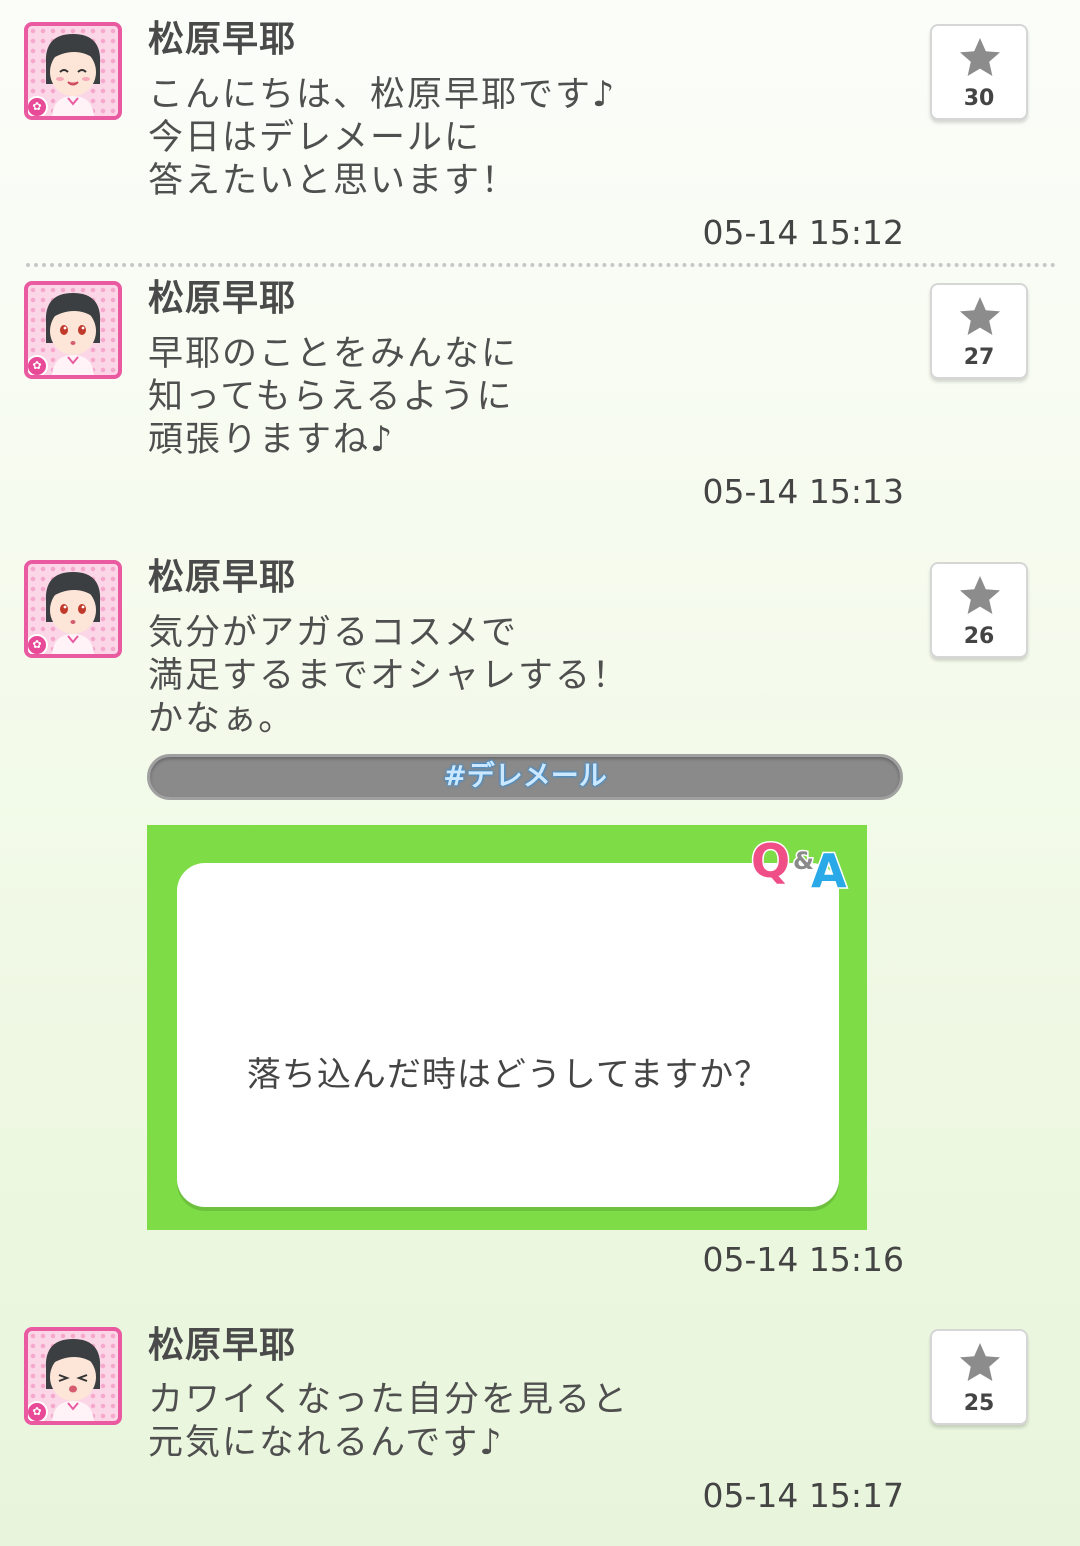 The width and height of the screenshot is (1080, 1546). Describe the element at coordinates (389, 1421) in the screenshot. I see `message-text: カワイくなった自分を見ると 元気になれるんです♪` at that location.